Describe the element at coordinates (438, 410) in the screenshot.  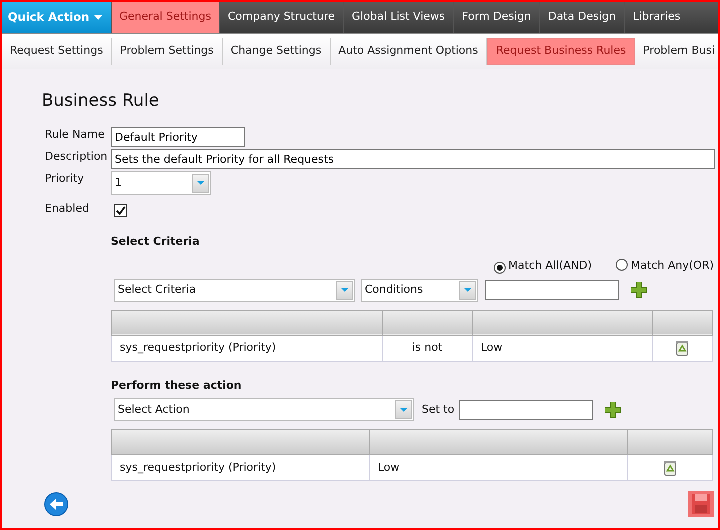
I see `set-to-label: Set to` at that location.